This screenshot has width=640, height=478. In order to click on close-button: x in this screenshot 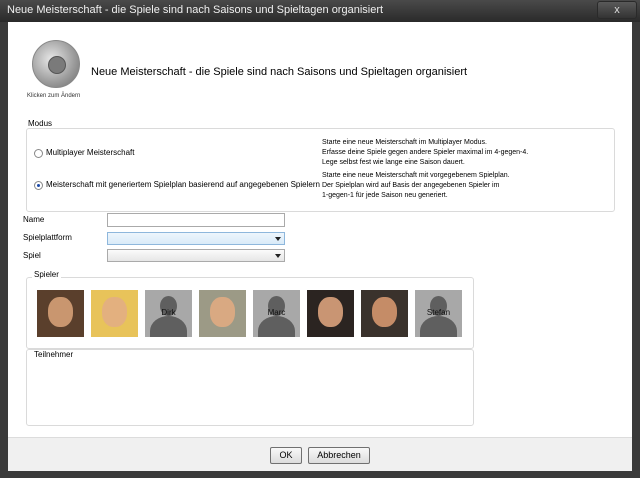, I will do `click(617, 10)`.